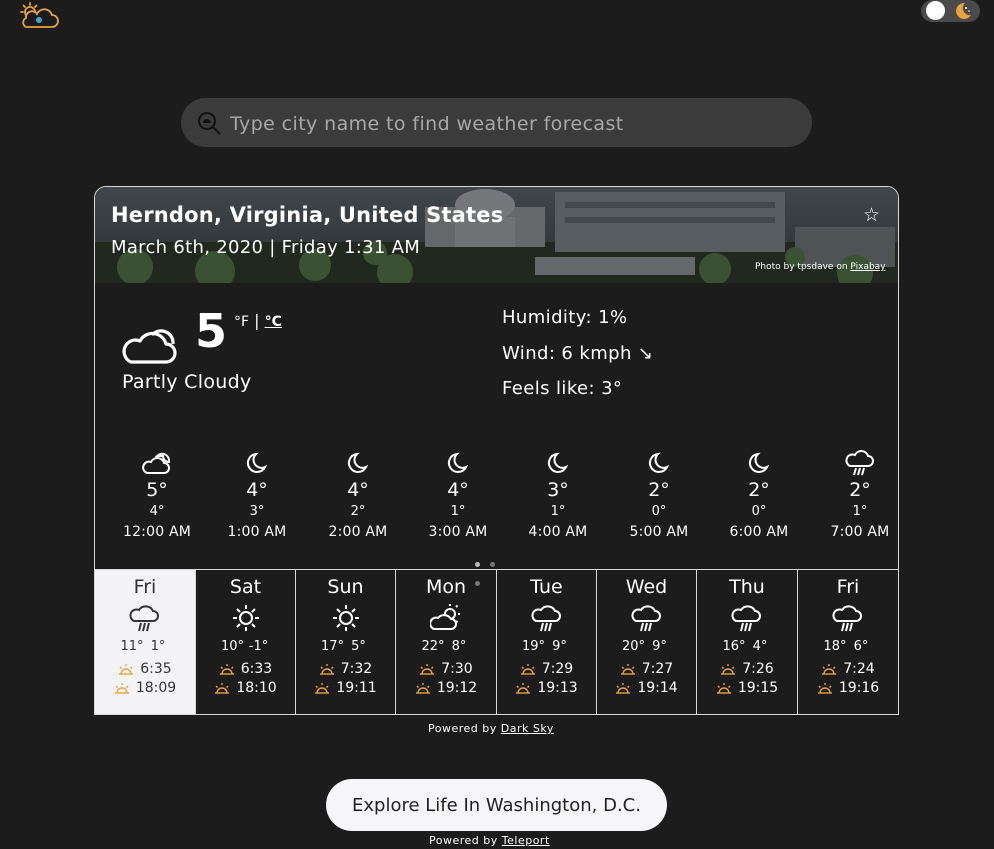 The height and width of the screenshot is (849, 994). I want to click on hourly-item: 4° 1° 3:00 AM, so click(458, 495).